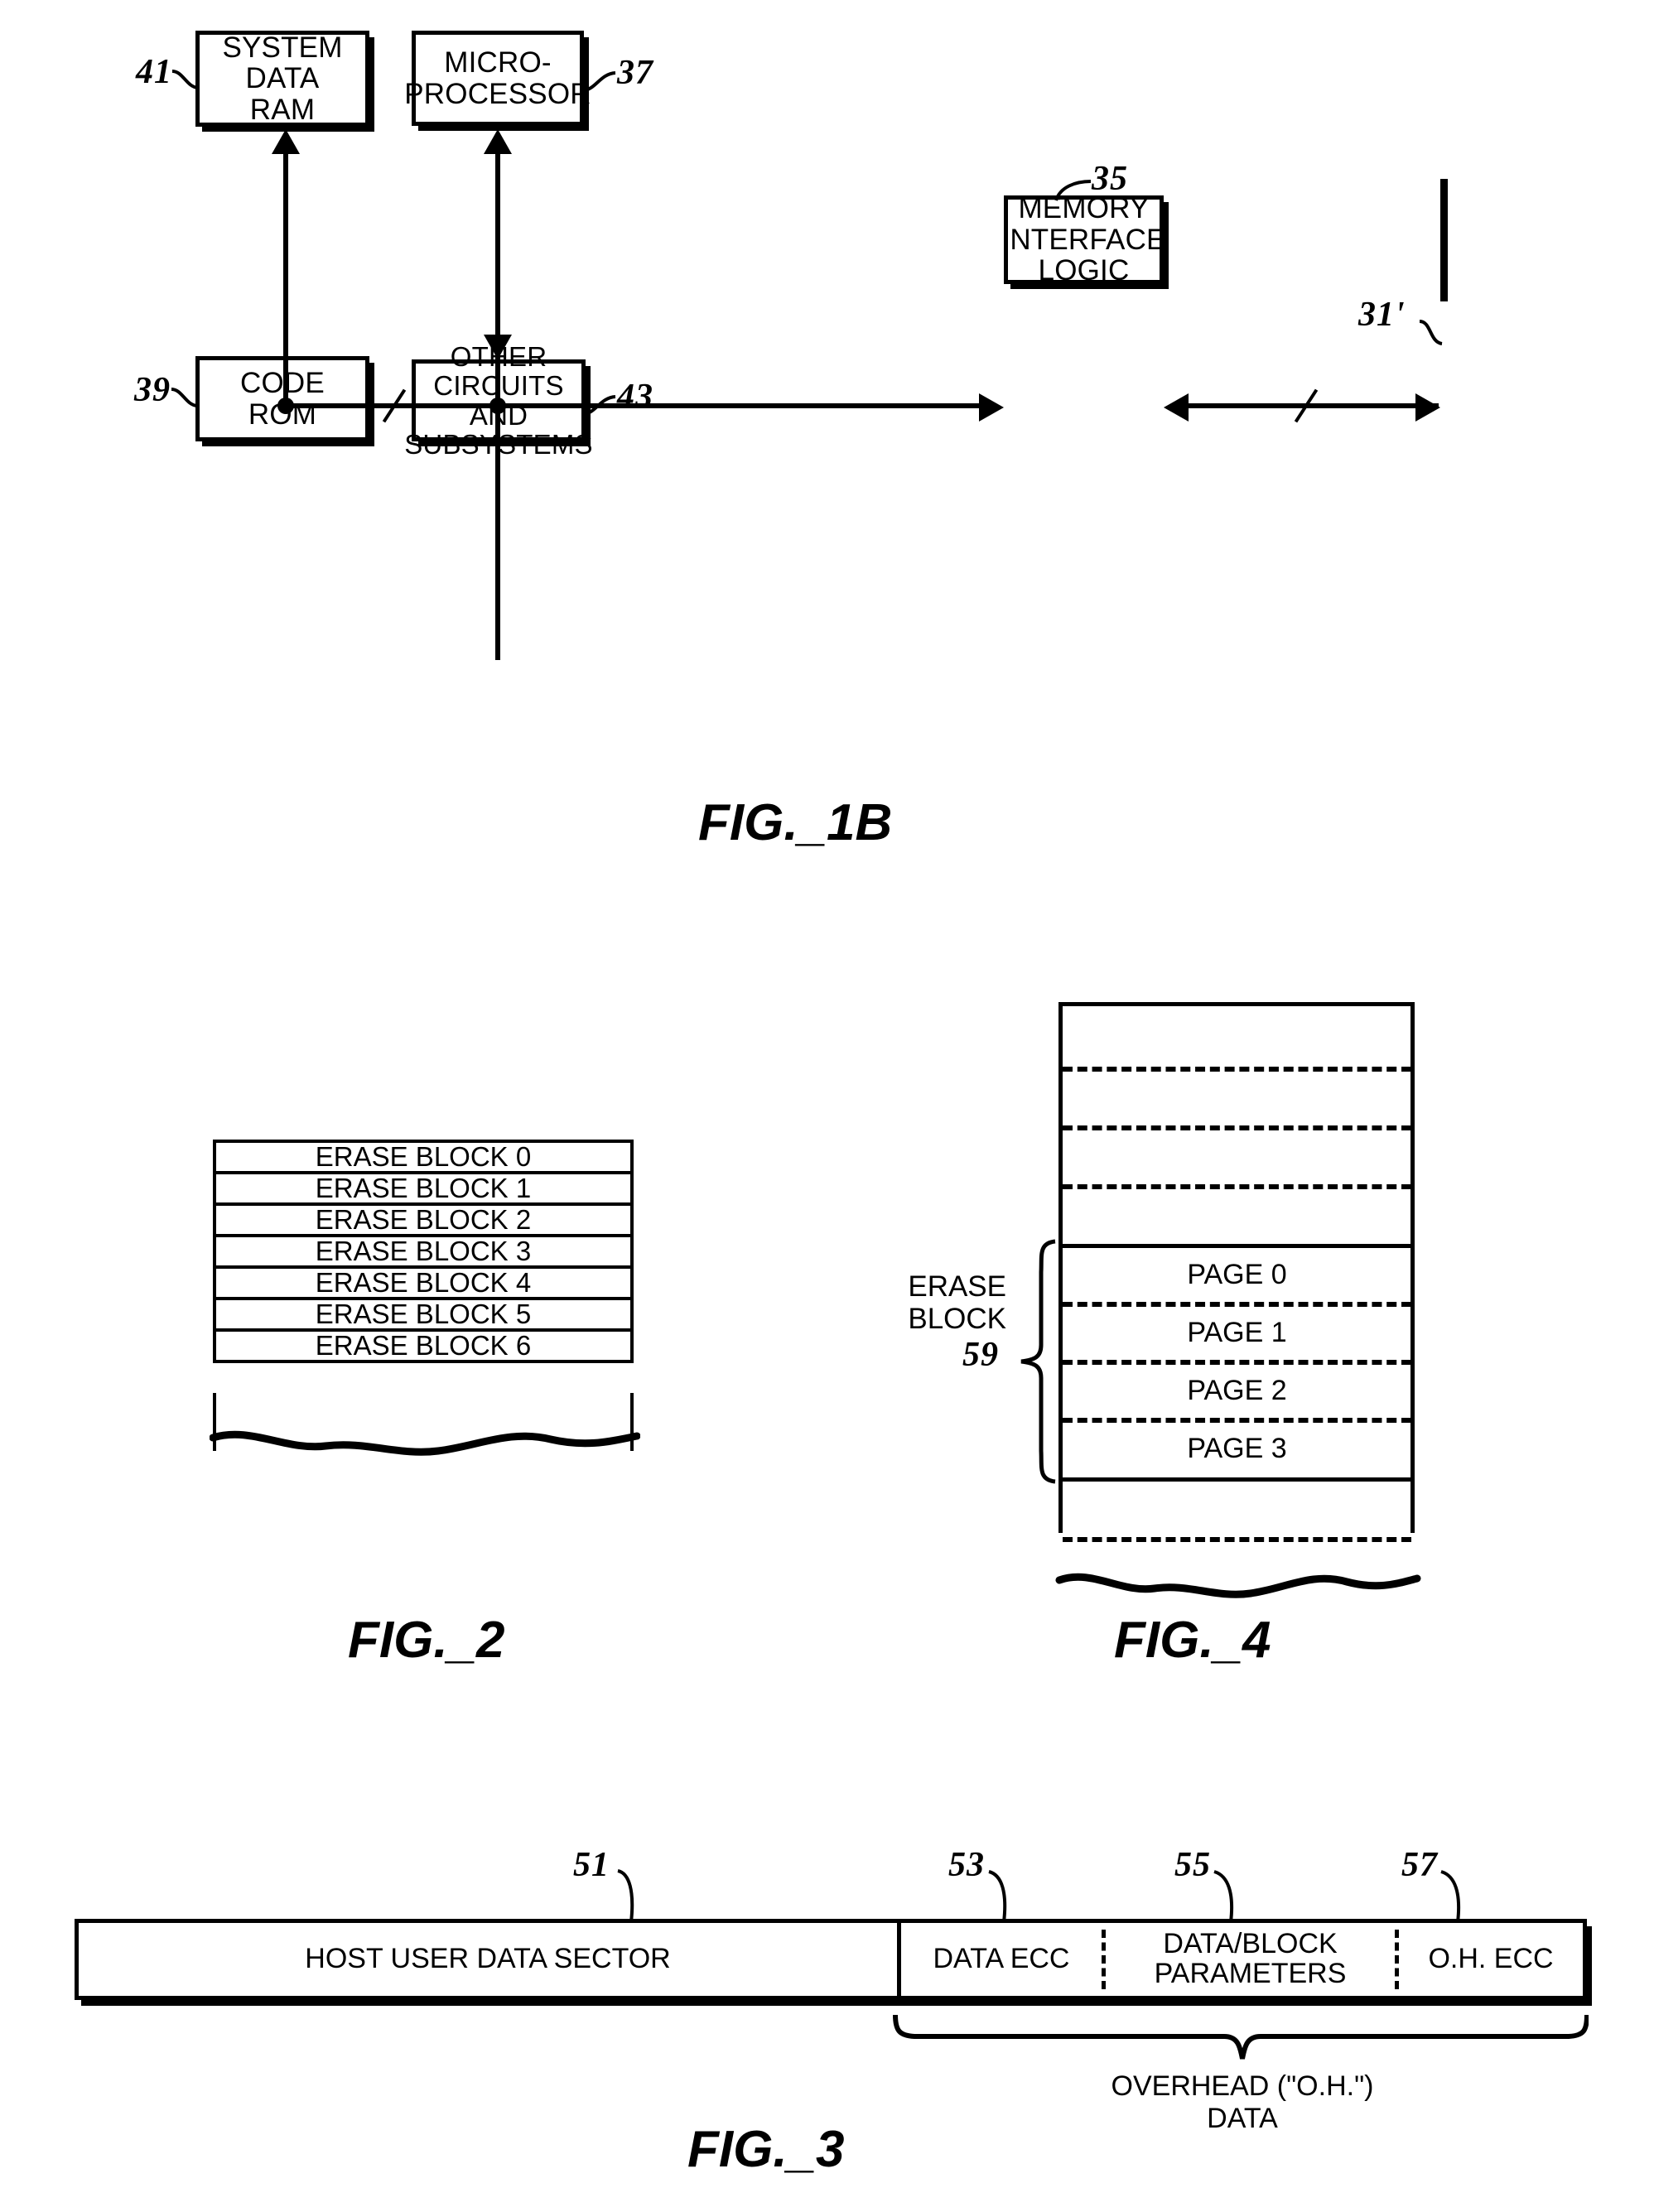 This screenshot has width=1654, height=2212. What do you see at coordinates (1237, 1390) in the screenshot?
I see `fig4-page-label: PAGE 2` at bounding box center [1237, 1390].